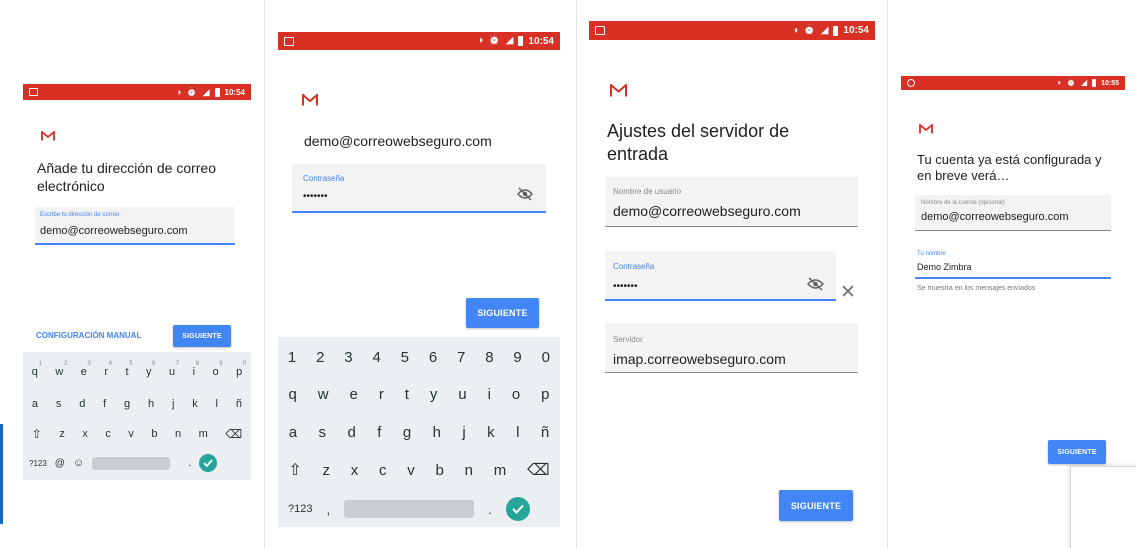  What do you see at coordinates (328, 509) in the screenshot?
I see `key-comma: ,` at bounding box center [328, 509].